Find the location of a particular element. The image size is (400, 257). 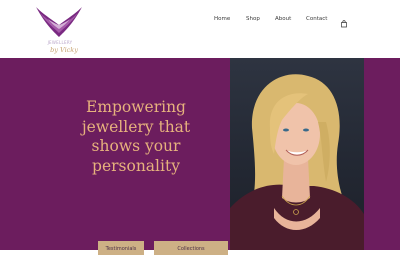

shopping-bag-icon is located at coordinates (344, 21).